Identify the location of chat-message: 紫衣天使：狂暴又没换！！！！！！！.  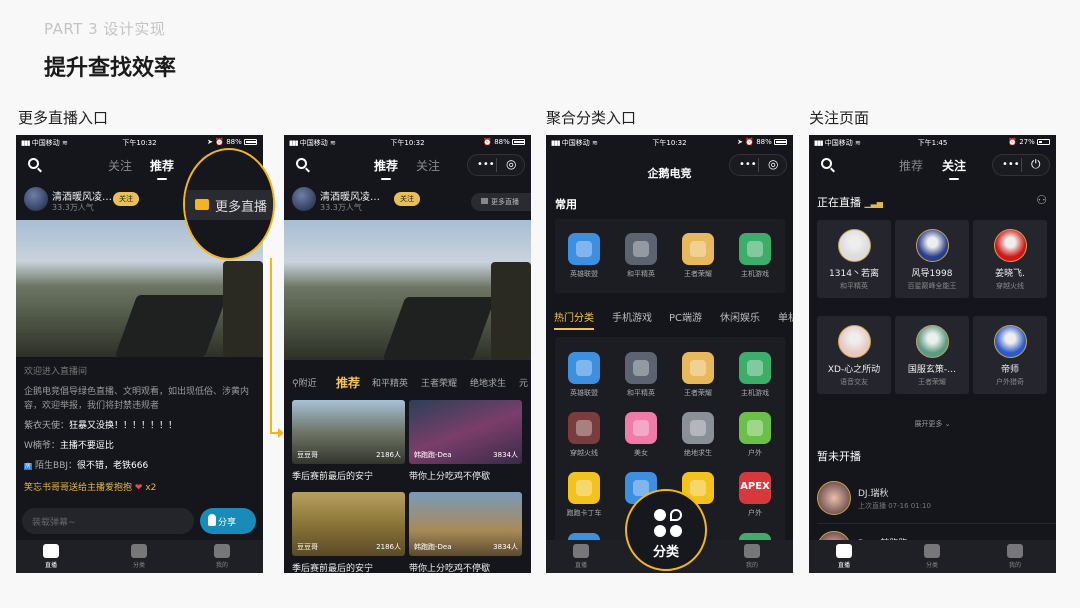
(100, 426).